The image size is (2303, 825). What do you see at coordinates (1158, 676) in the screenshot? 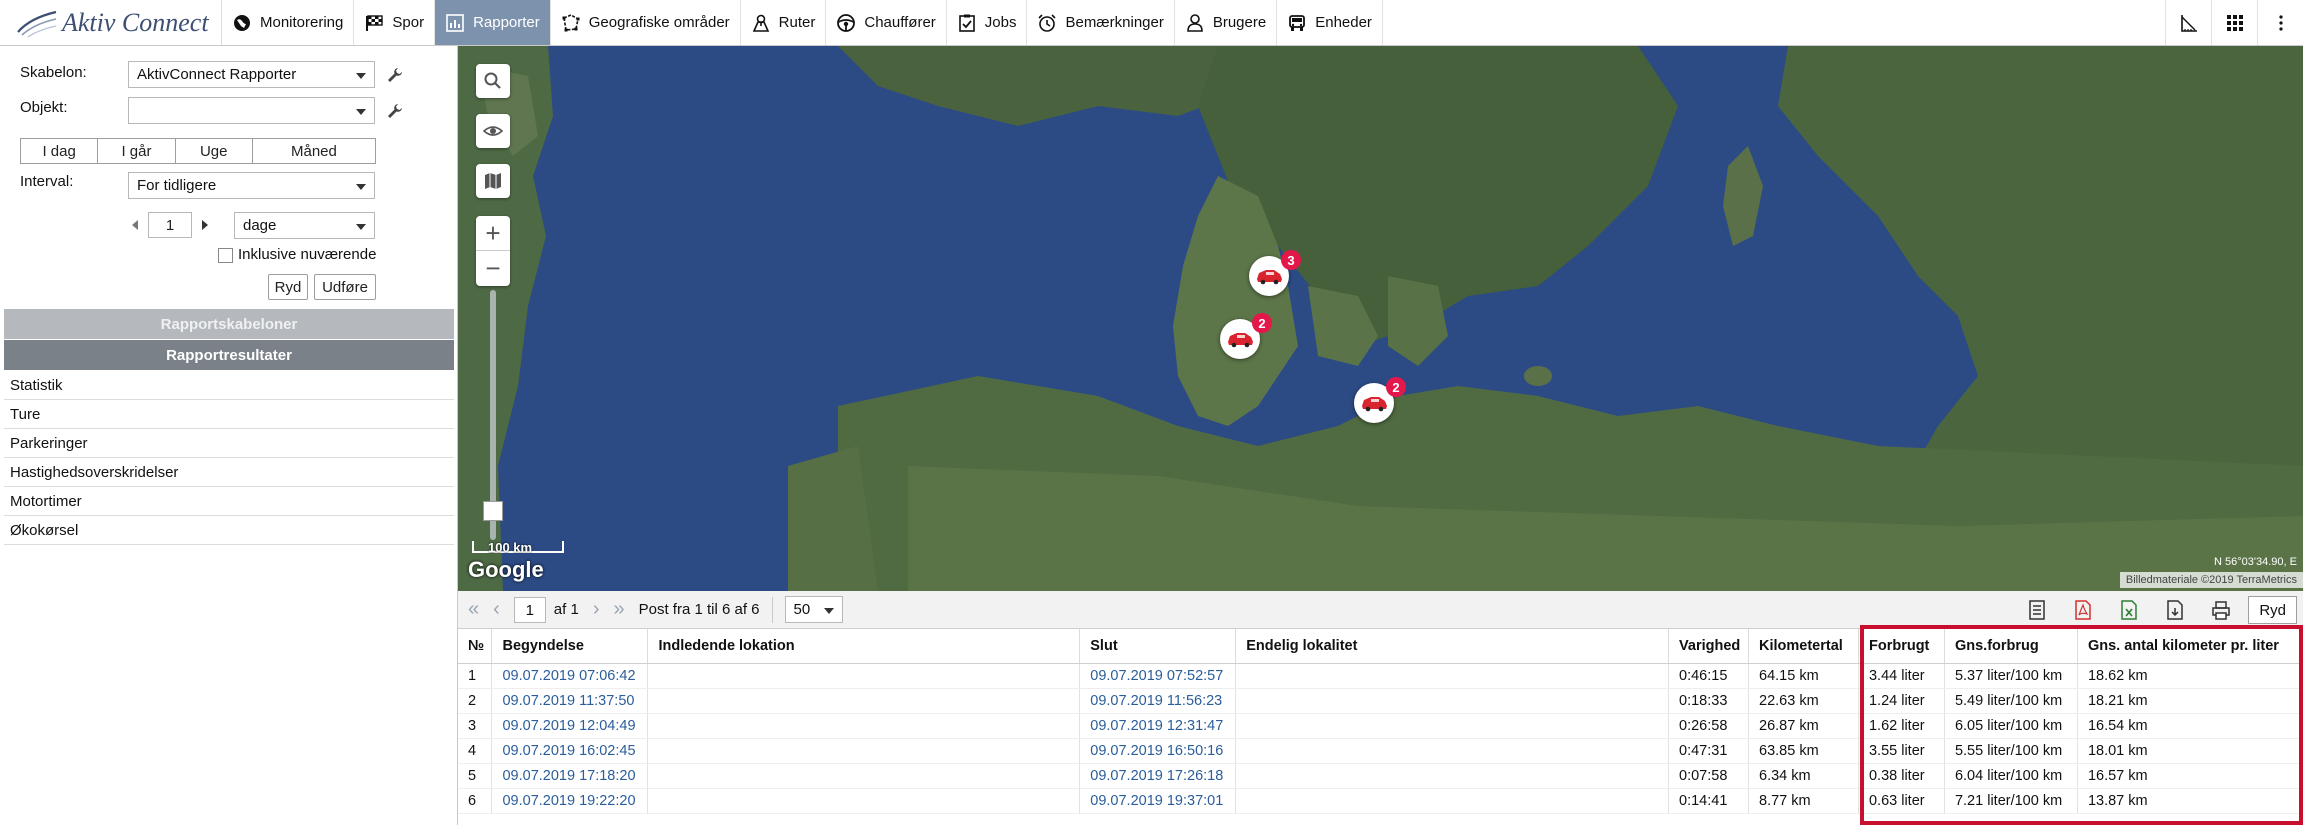
I see `table-cell: 09.07.2019 07:52:57` at bounding box center [1158, 676].